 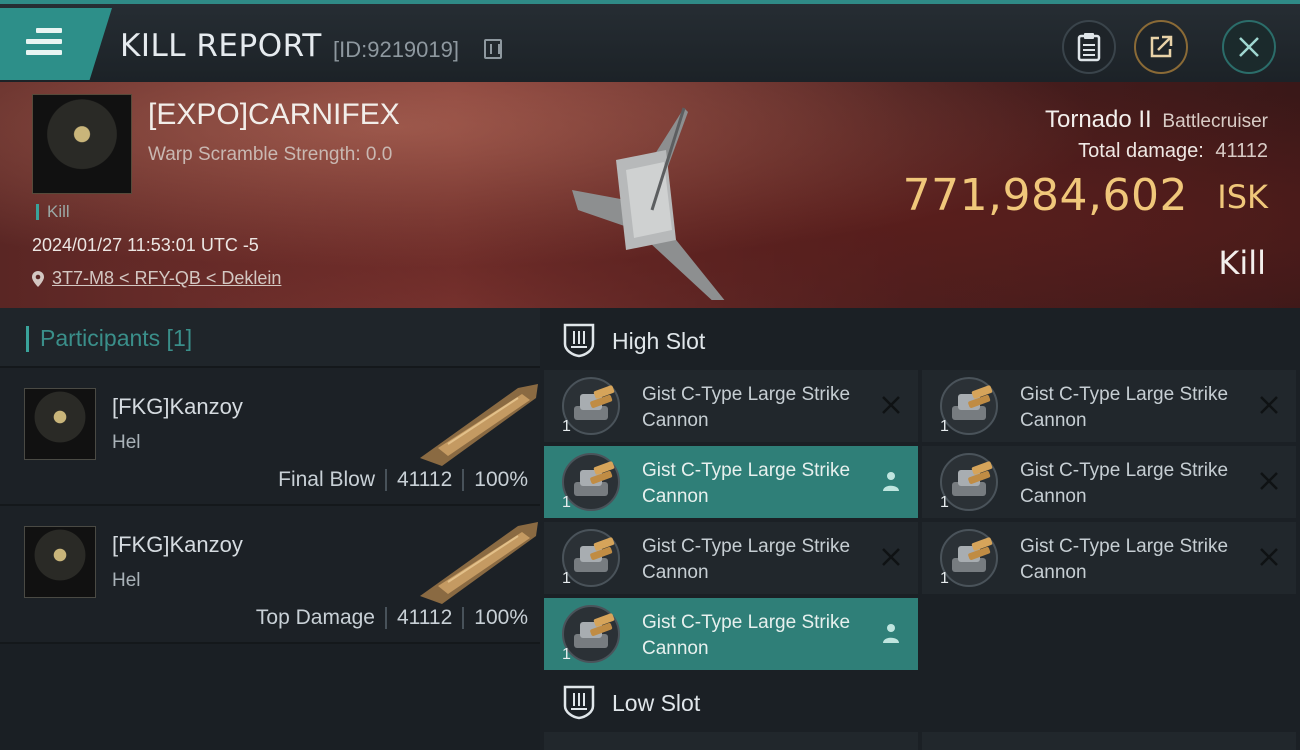 I want to click on low-slot-header: Low Slot, so click(x=920, y=701).